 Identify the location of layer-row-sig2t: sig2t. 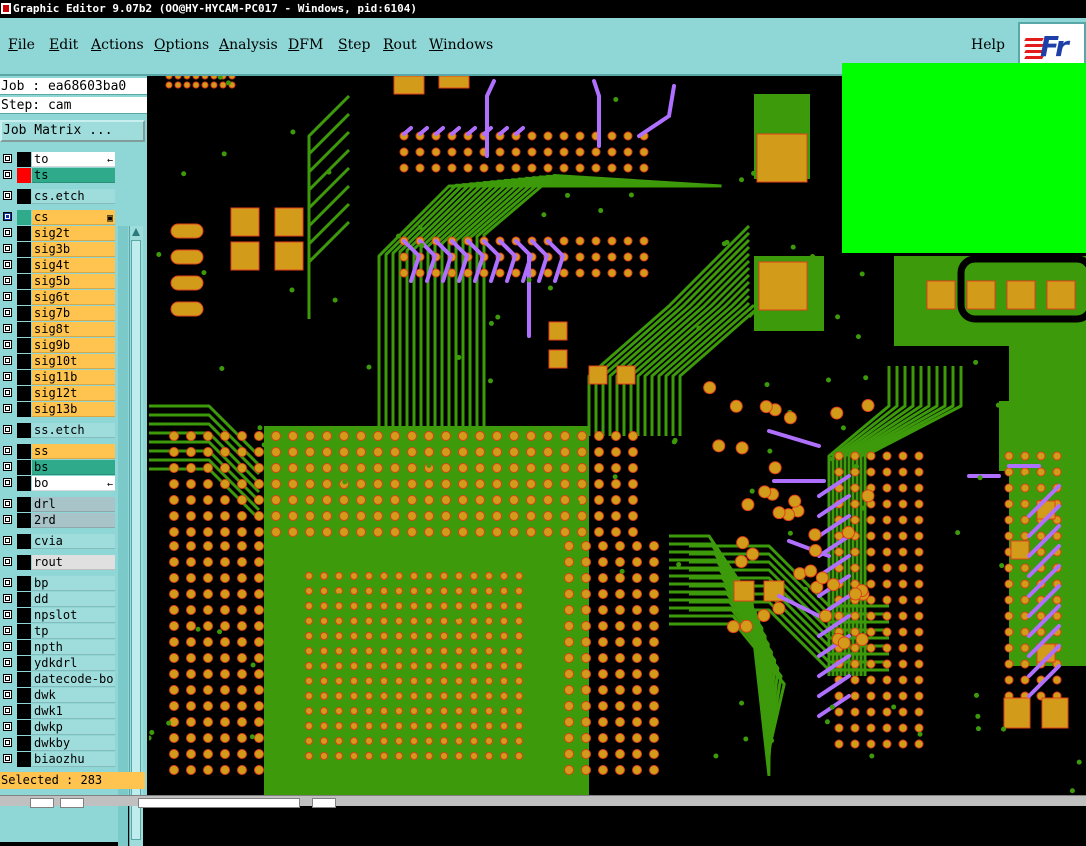
(59, 233).